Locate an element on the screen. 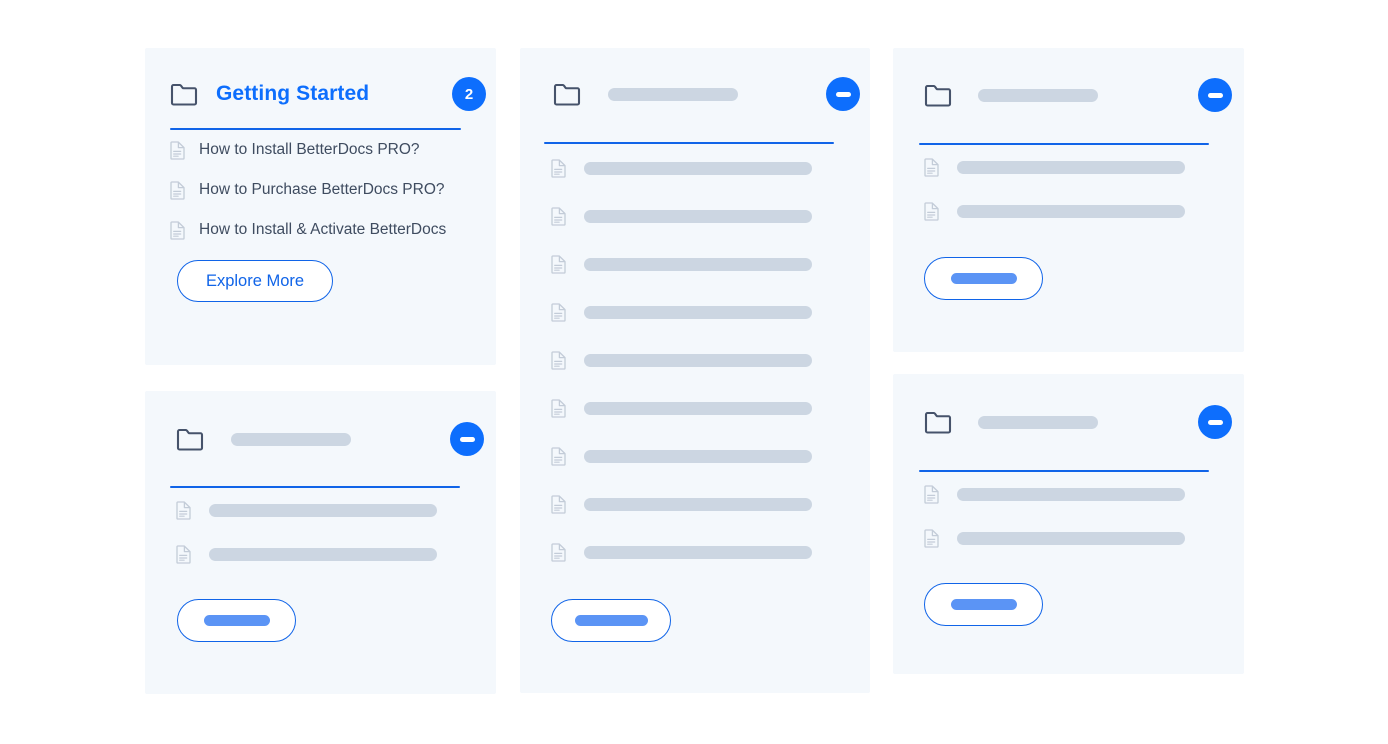  card-header: Getting Started 2 is located at coordinates (328, 94).